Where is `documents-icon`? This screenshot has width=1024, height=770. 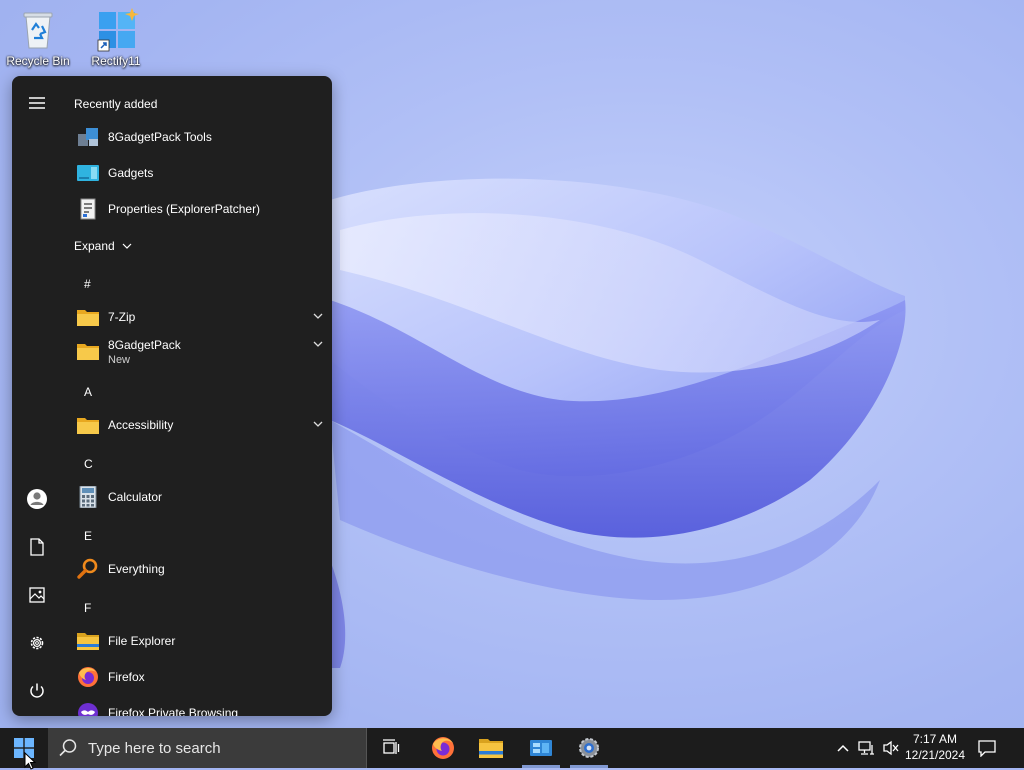 documents-icon is located at coordinates (37, 547).